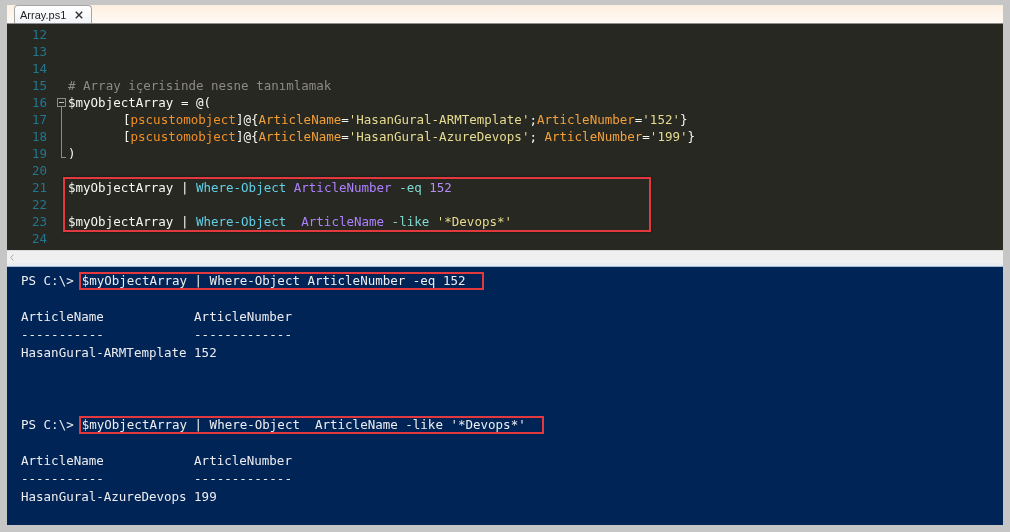 This screenshot has width=1010, height=532. What do you see at coordinates (205, 497) in the screenshot?
I see `table-cell: 199` at bounding box center [205, 497].